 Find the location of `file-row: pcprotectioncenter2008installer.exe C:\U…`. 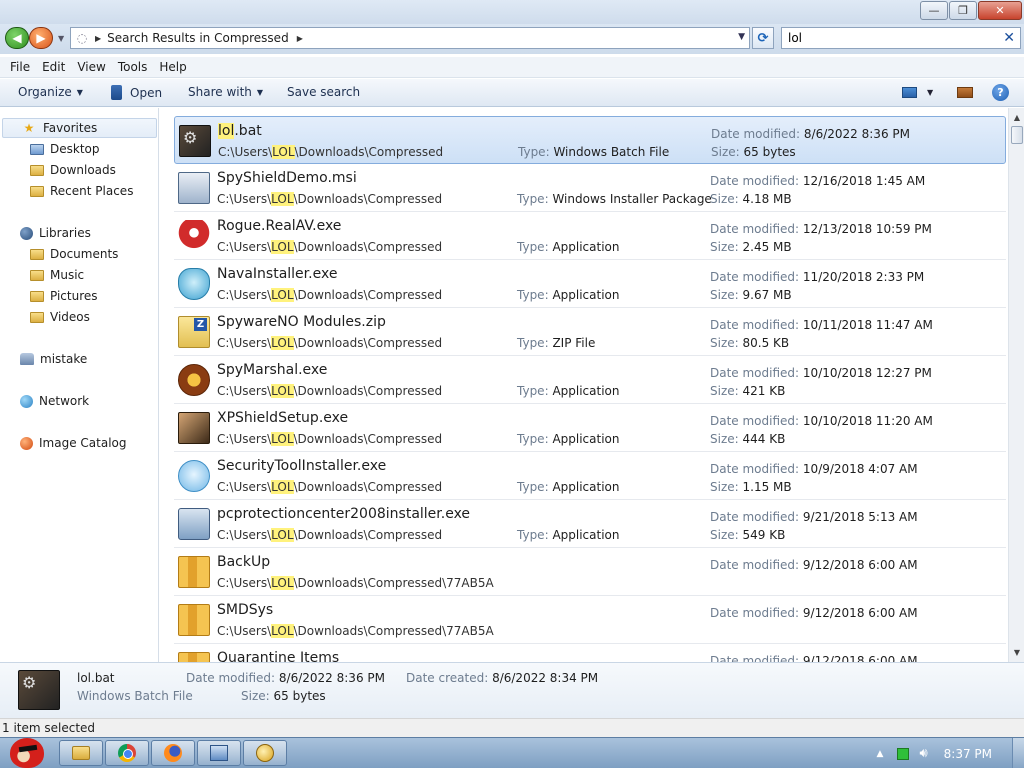

file-row: pcprotectioncenter2008installer.exe C:\U… is located at coordinates (590, 524).